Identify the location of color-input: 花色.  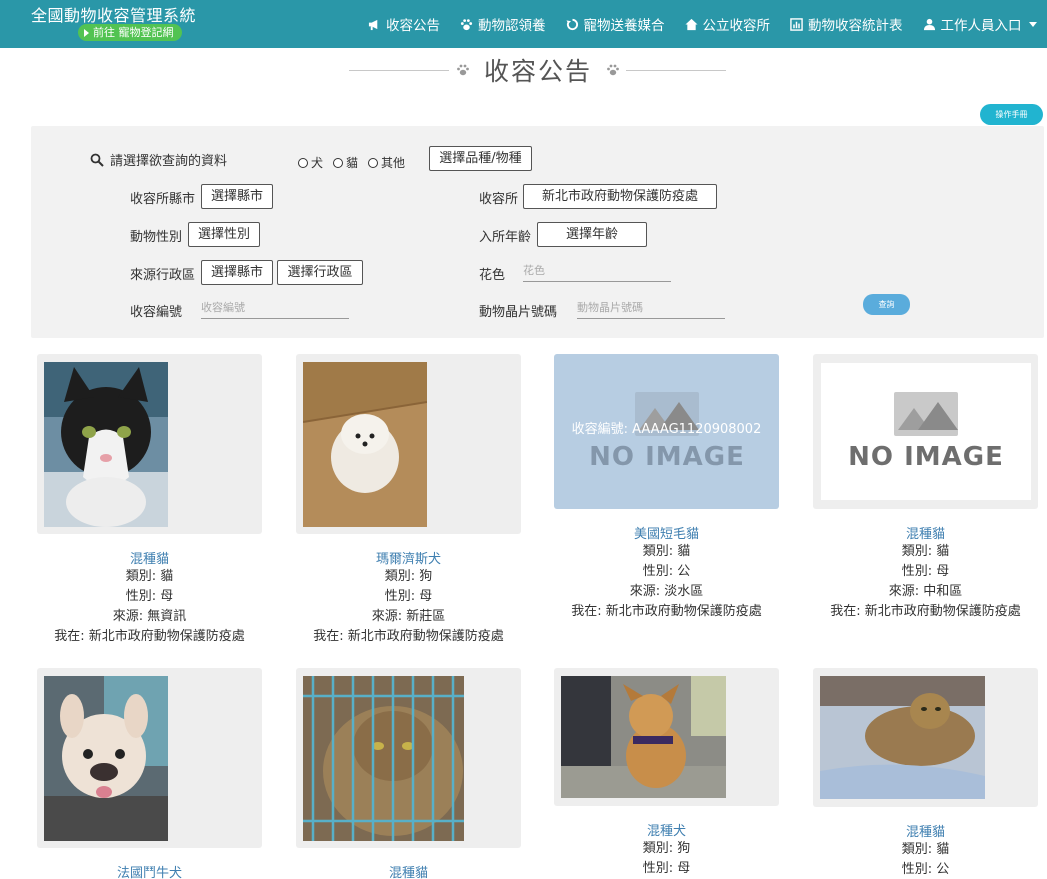
(597, 272).